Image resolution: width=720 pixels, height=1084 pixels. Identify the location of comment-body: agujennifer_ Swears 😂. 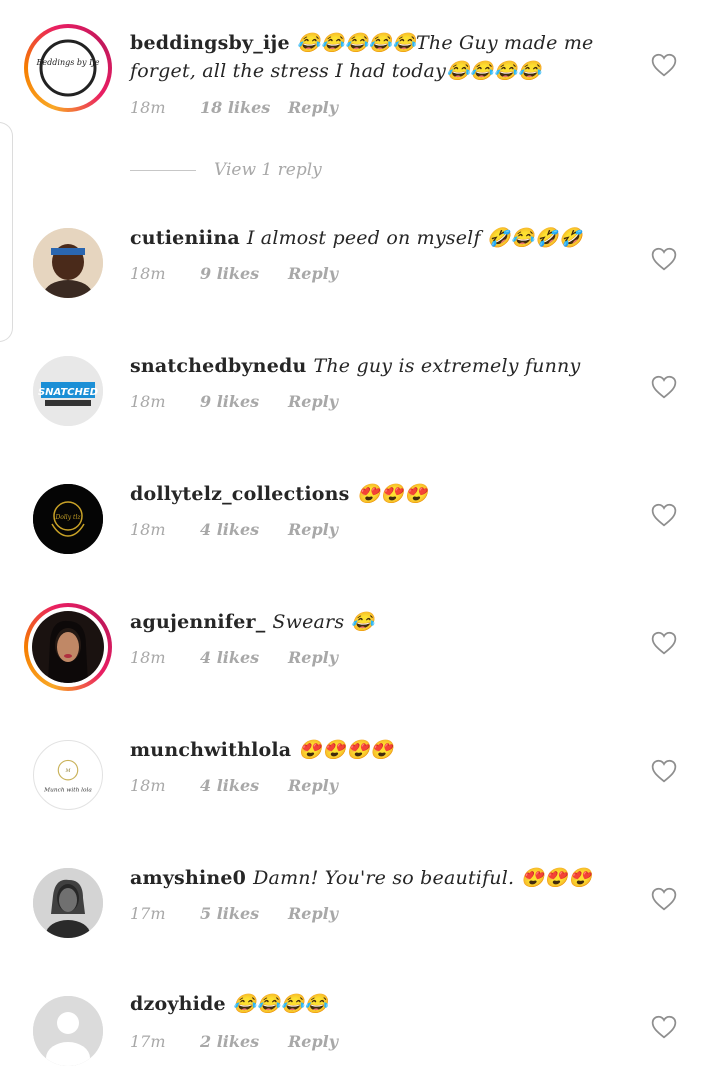
(370, 622).